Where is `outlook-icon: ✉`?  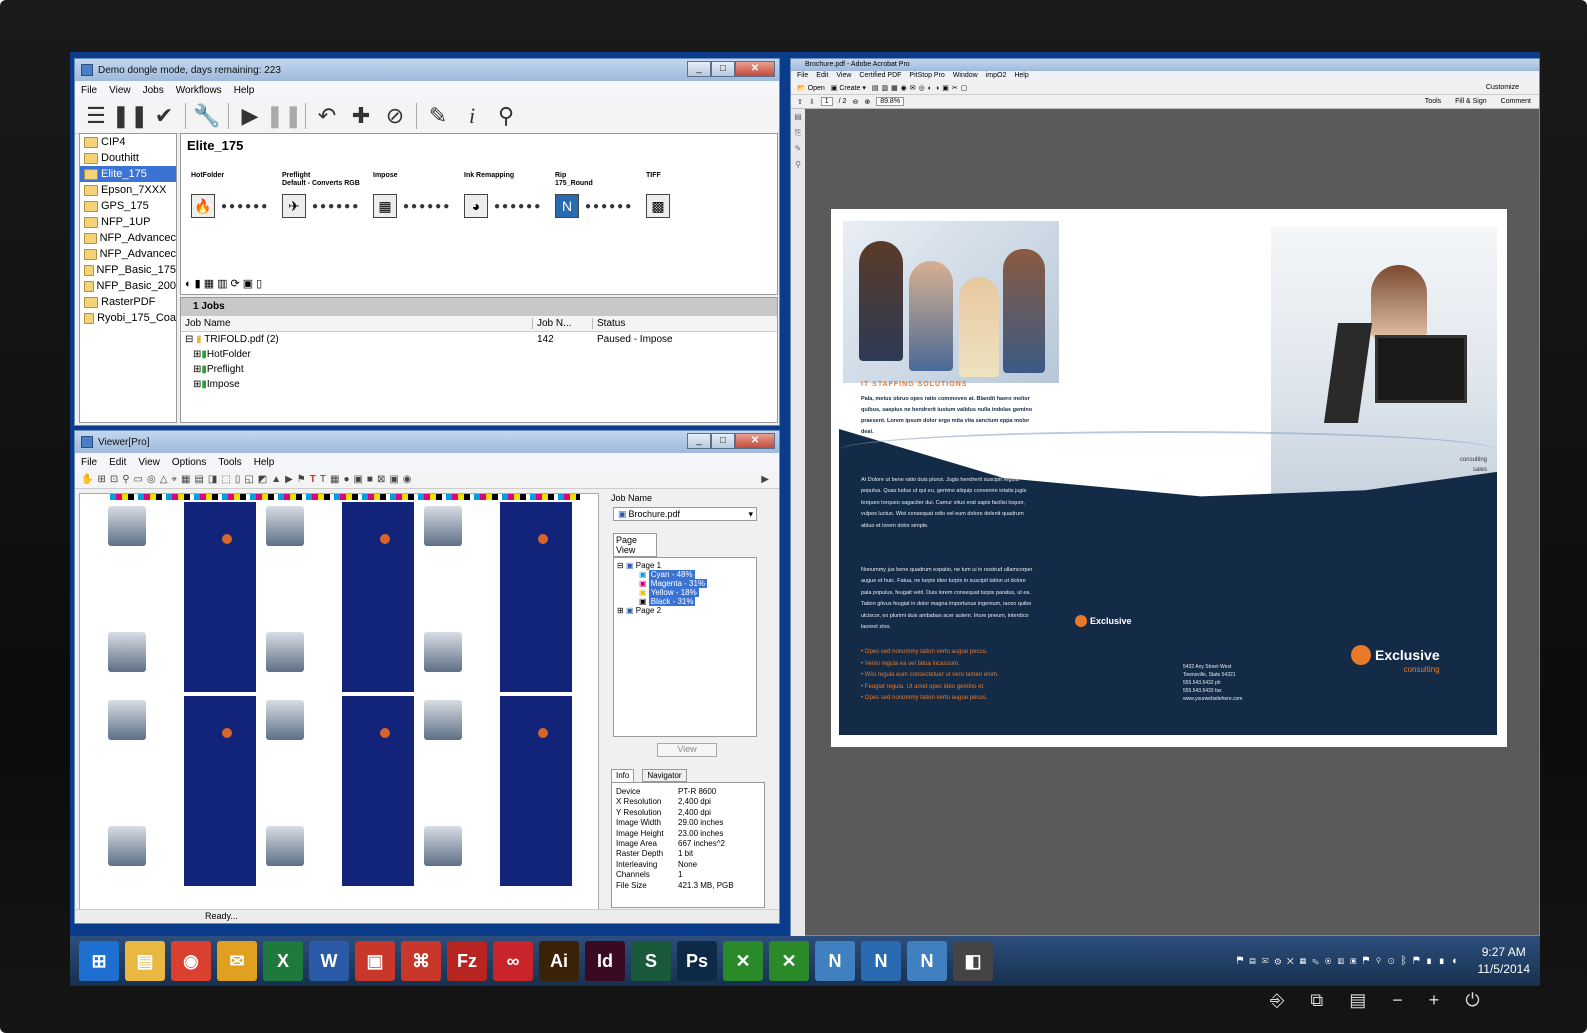 outlook-icon: ✉ is located at coordinates (237, 961).